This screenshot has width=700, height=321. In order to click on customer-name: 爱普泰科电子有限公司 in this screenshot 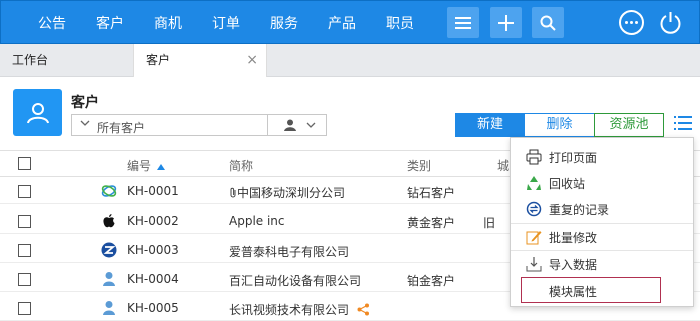, I will do `click(289, 251)`.